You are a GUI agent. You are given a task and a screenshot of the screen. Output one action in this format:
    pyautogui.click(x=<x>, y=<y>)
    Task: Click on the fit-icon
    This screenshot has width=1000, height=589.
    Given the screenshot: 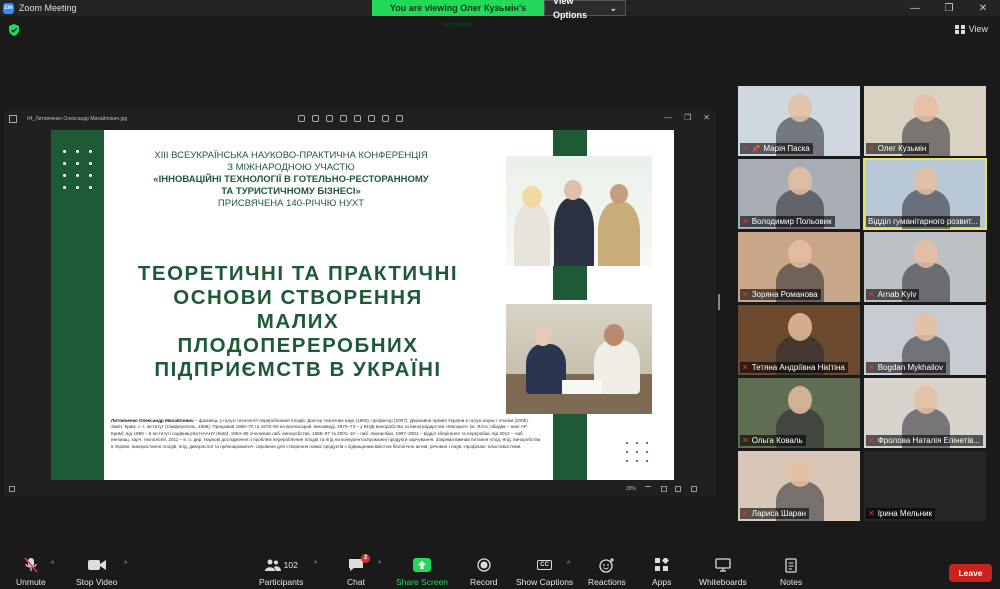 What is the action you would take?
    pyautogui.click(x=664, y=489)
    